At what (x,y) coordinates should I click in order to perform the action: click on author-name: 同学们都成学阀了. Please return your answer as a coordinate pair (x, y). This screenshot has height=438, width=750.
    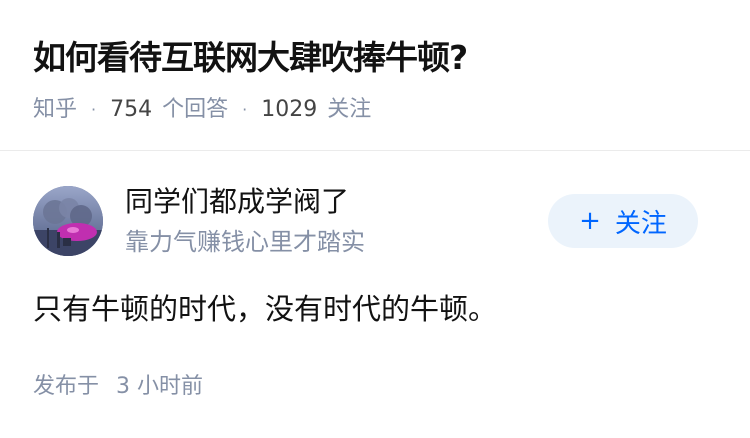
    Looking at the image, I should click on (237, 202).